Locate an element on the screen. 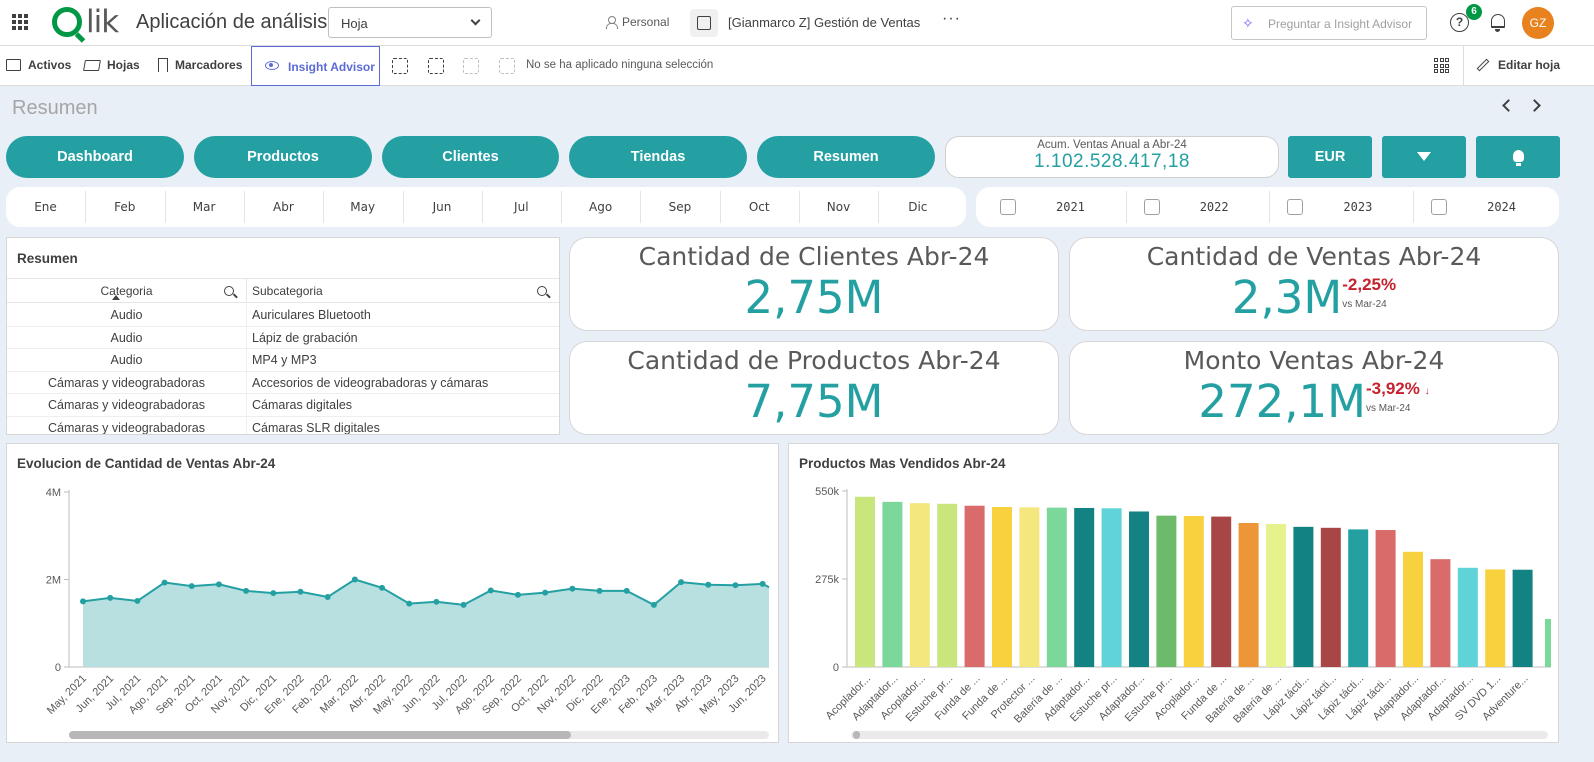 Image resolution: width=1594 pixels, height=762 pixels. month-option: Nov is located at coordinates (838, 207).